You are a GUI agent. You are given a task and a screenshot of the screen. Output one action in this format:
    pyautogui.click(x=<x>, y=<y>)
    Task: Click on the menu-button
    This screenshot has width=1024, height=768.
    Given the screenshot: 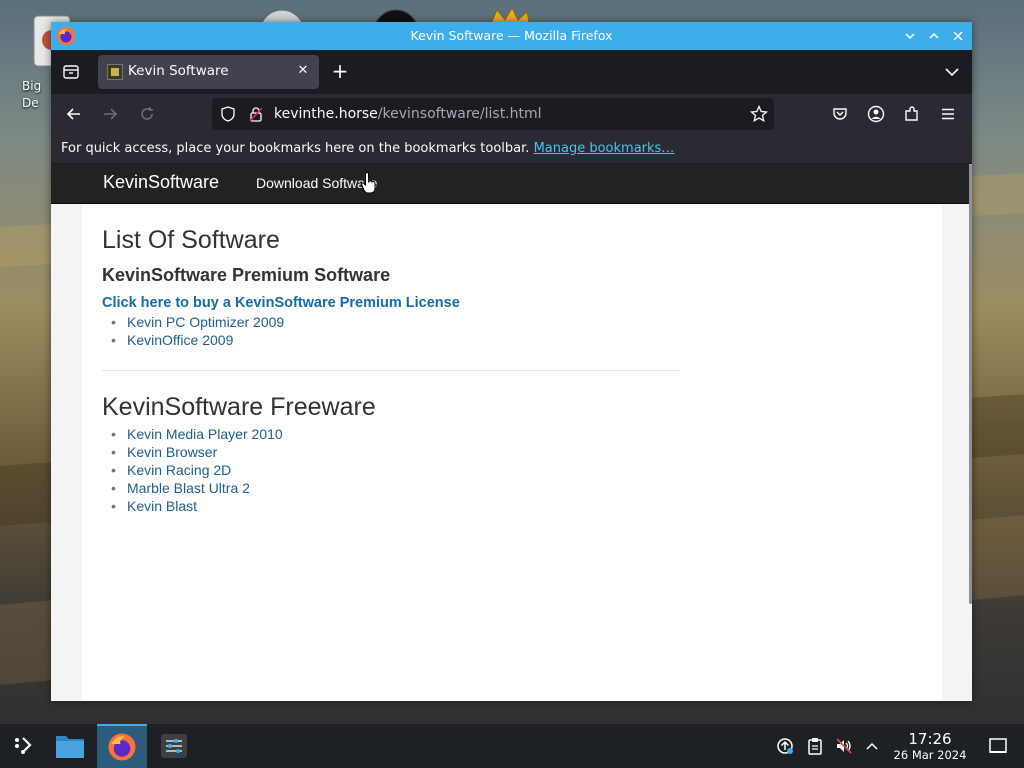 What is the action you would take?
    pyautogui.click(x=948, y=114)
    